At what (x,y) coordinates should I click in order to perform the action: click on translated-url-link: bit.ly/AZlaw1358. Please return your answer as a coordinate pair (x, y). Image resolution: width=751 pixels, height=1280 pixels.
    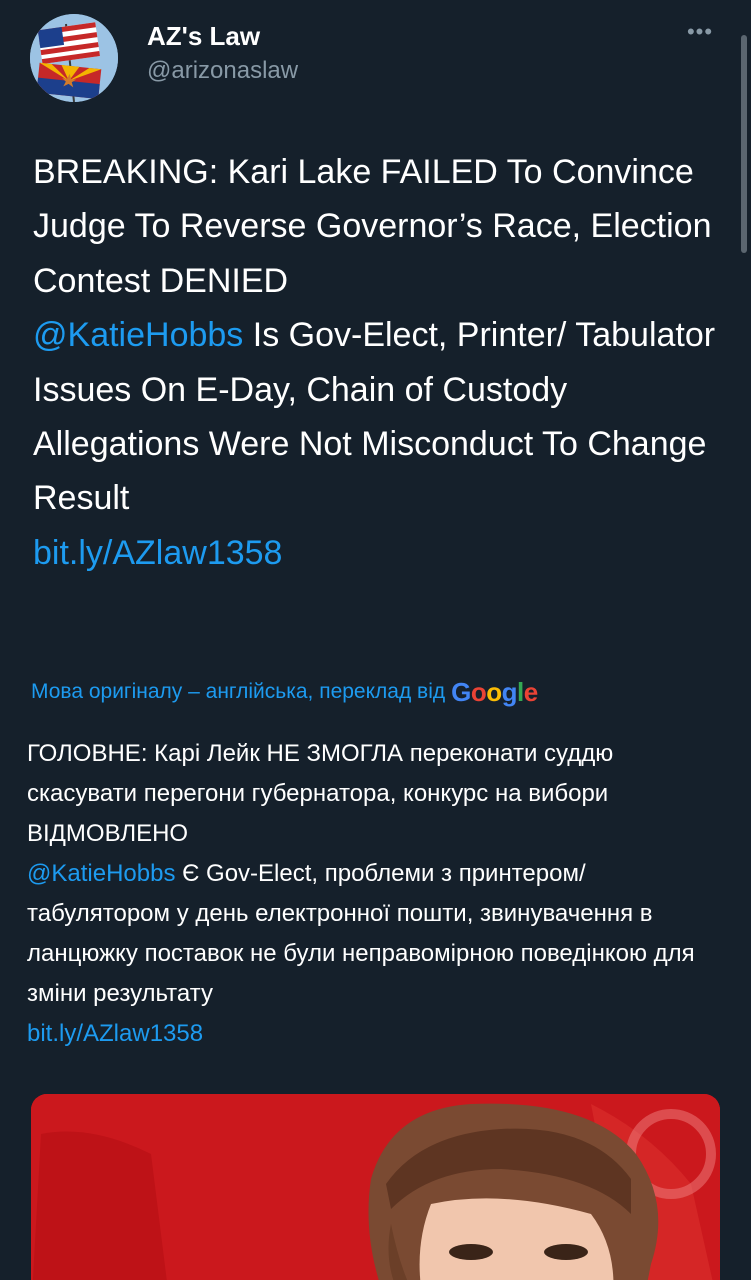
    Looking at the image, I should click on (115, 1033).